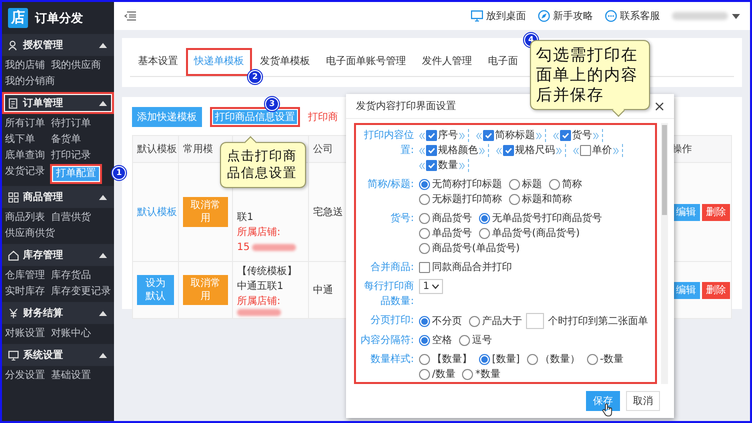 Image resolution: width=752 pixels, height=423 pixels. I want to click on radio-label: 单品货号, so click(452, 233).